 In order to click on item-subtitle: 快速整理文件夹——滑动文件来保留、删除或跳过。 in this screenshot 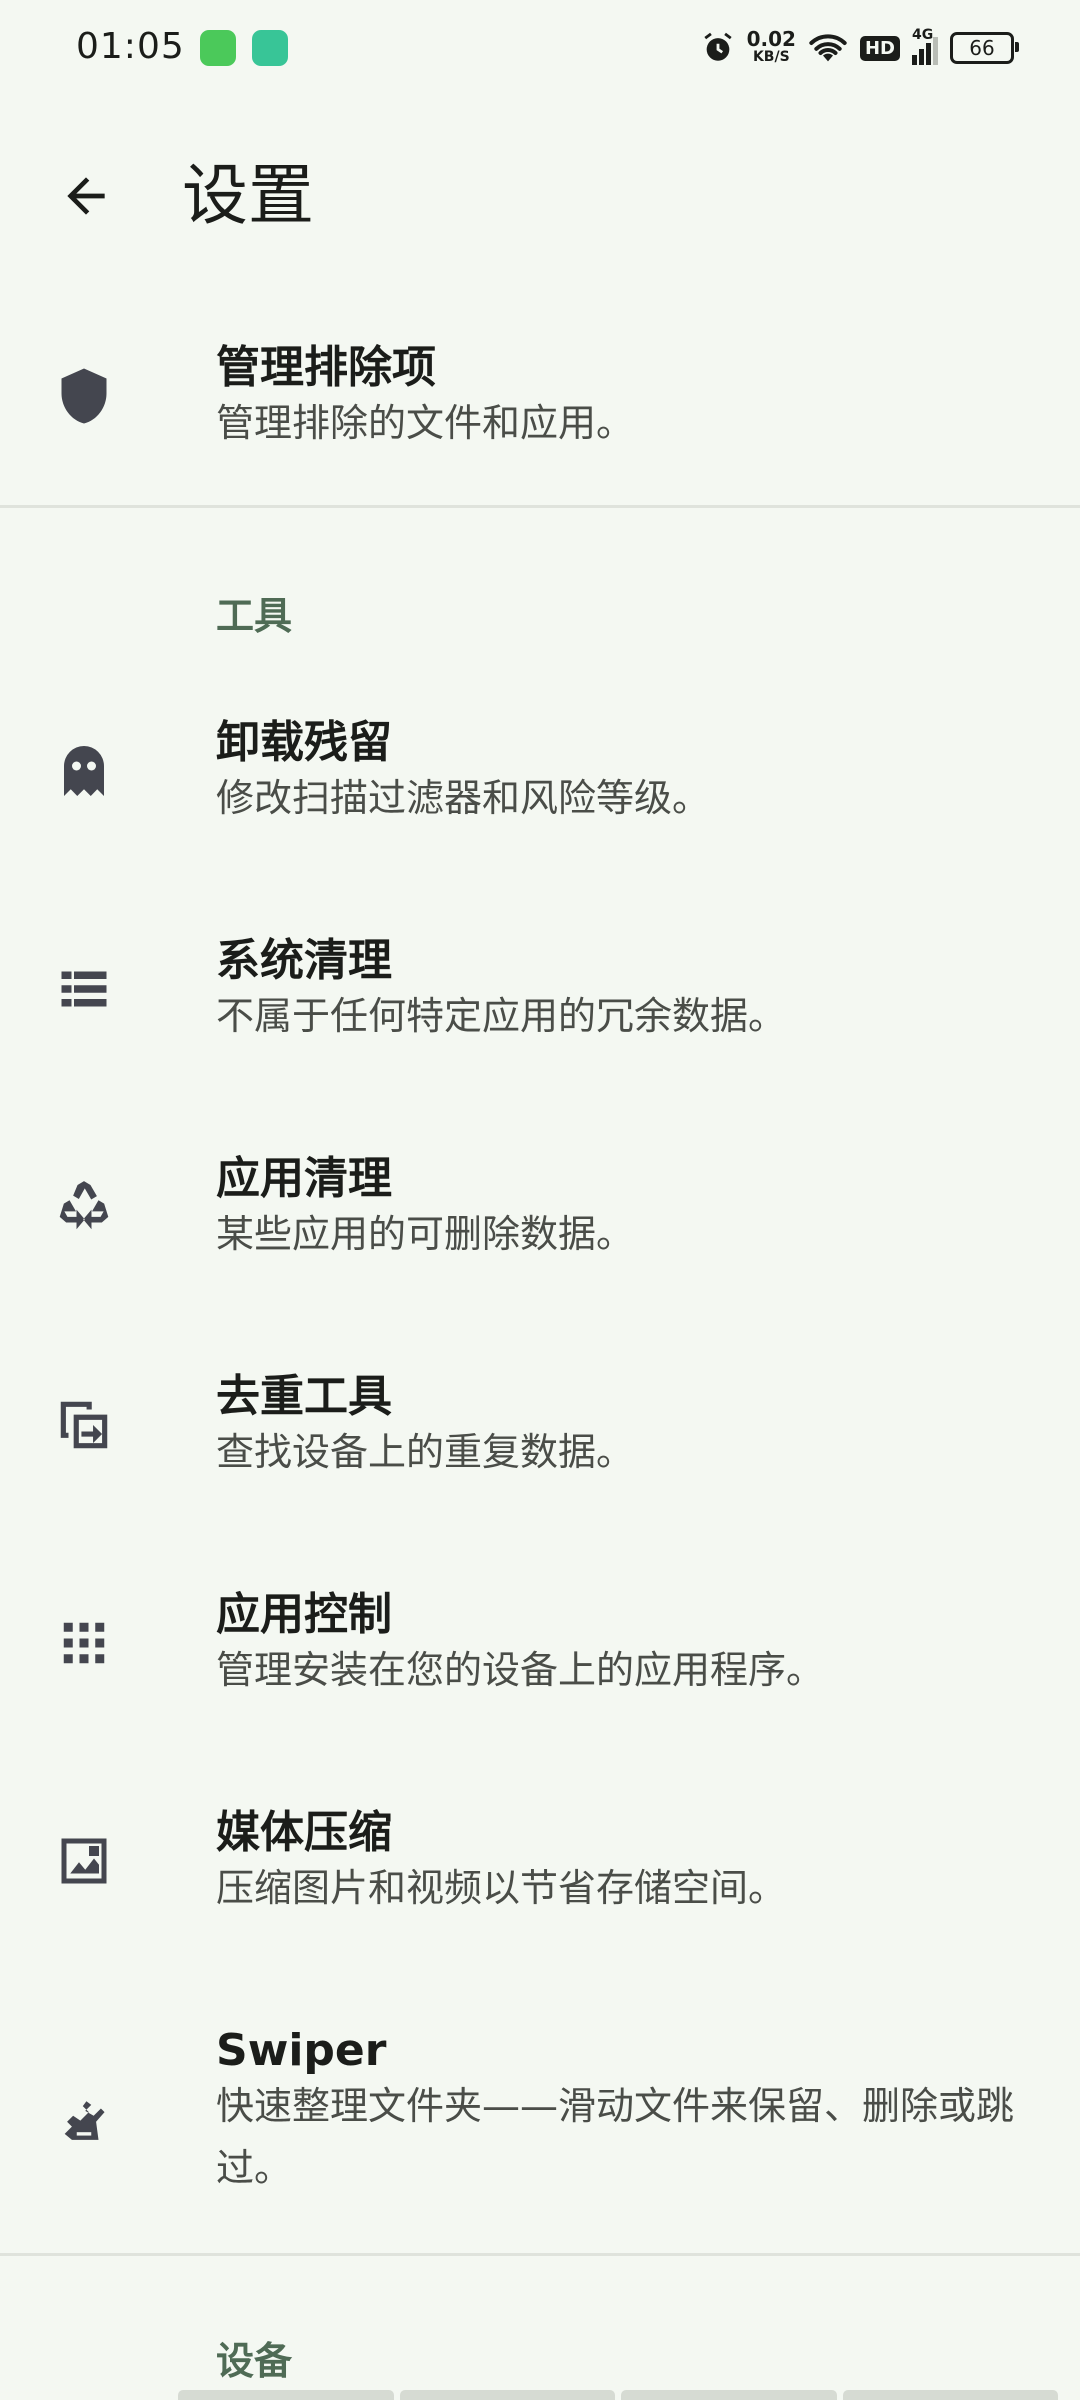, I will do `click(615, 2137)`.